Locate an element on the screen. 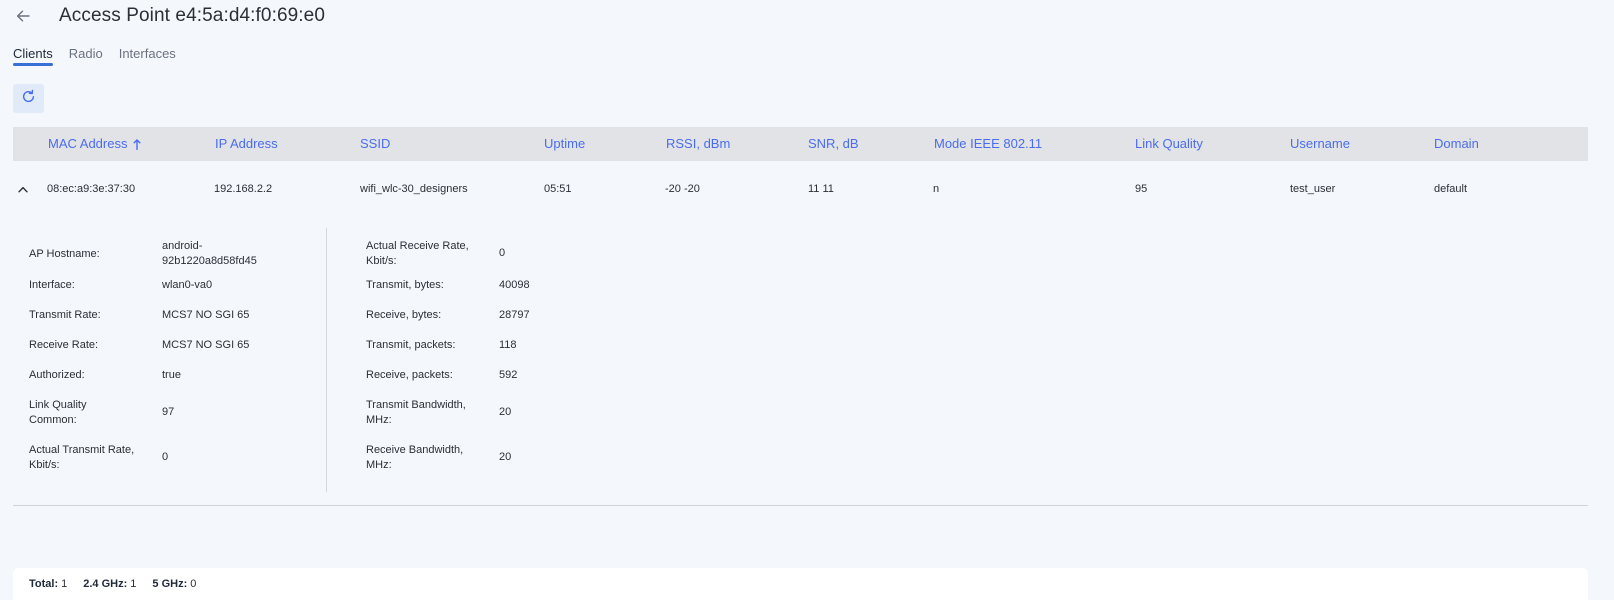 This screenshot has height=600, width=1614. column-header-username: Username is located at coordinates (1320, 144).